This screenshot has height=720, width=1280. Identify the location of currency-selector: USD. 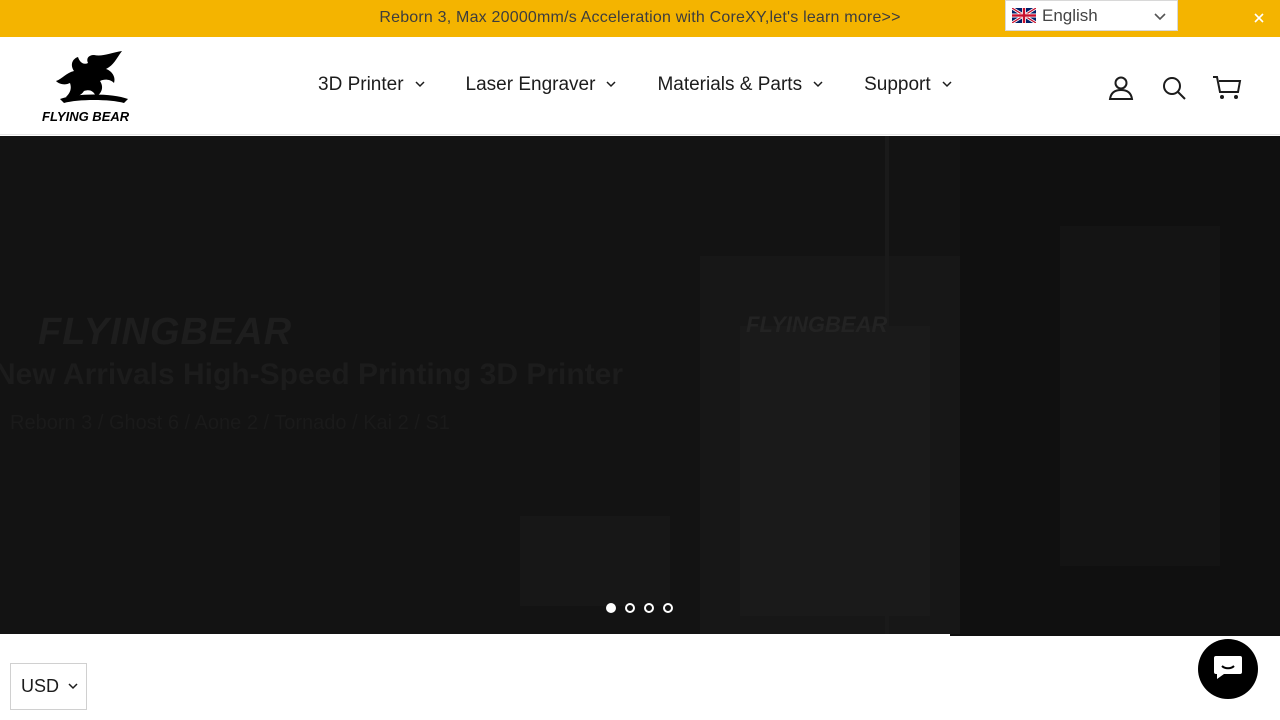
(48, 686).